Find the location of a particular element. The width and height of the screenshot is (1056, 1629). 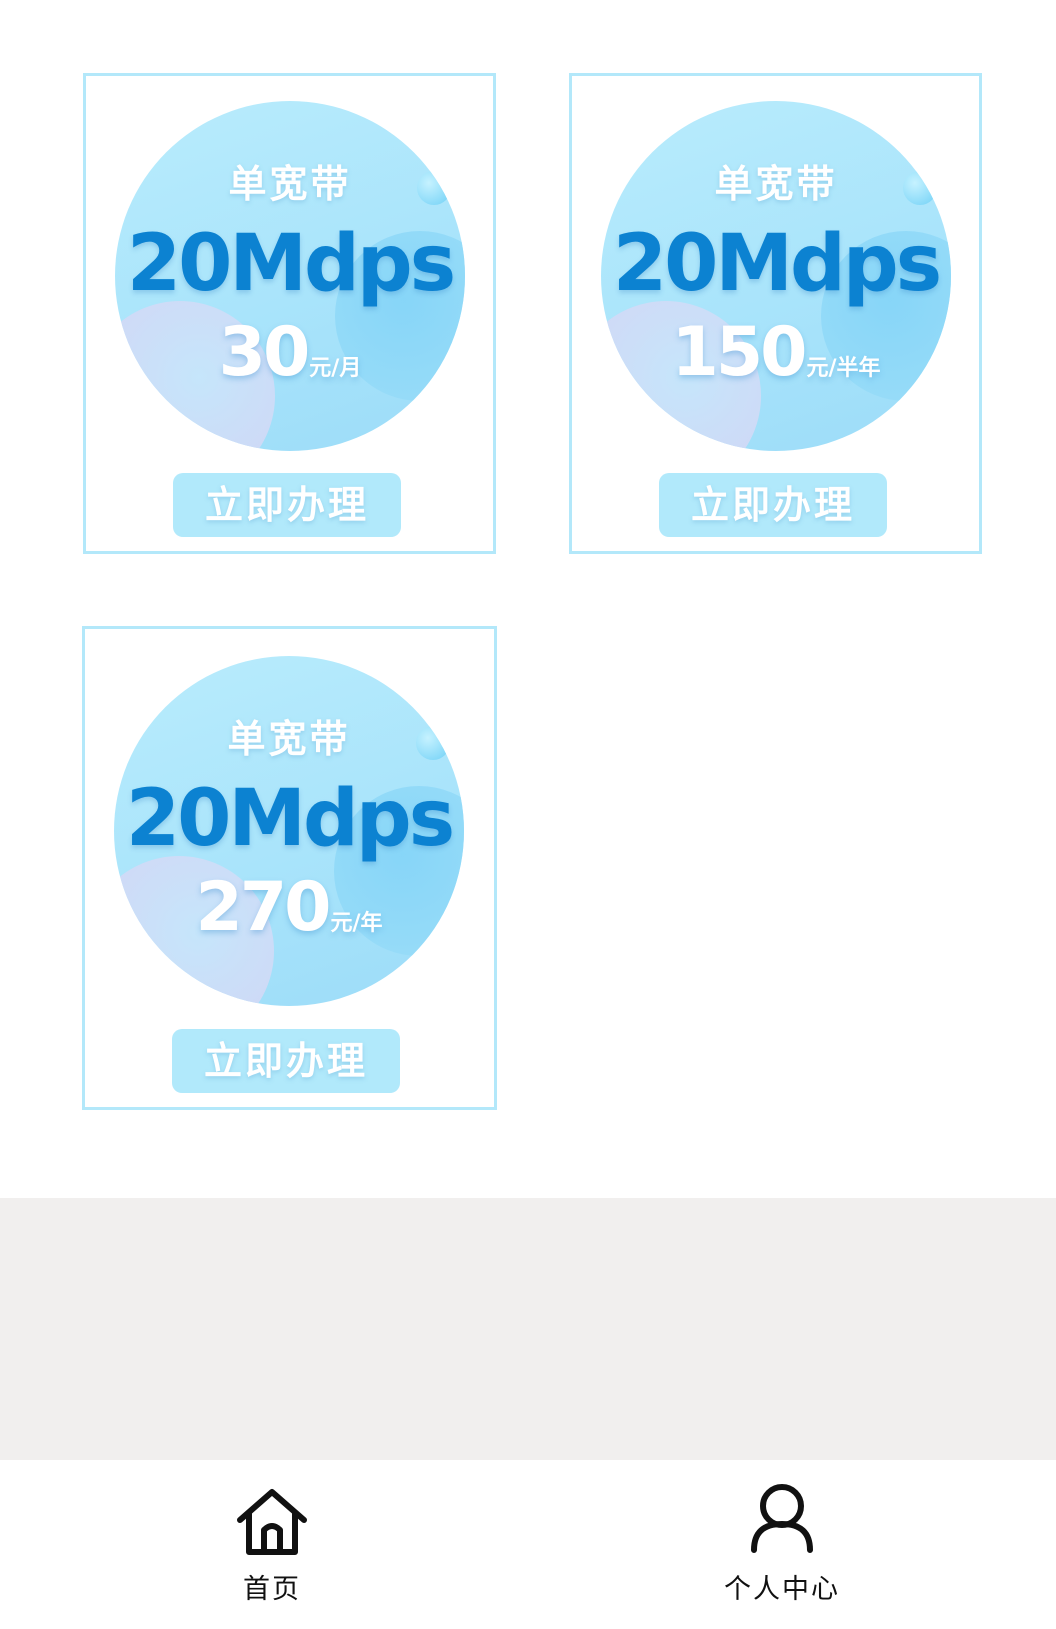

plan-card: 单宽带 20Mdps 270元/年 立即办理 is located at coordinates (289, 868).